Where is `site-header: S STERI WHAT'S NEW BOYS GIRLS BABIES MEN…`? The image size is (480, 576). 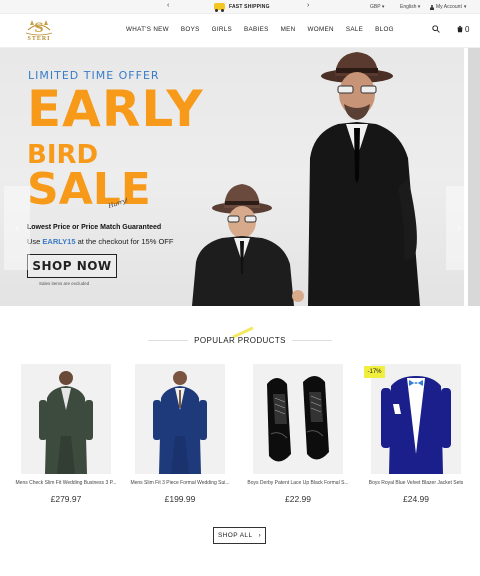 site-header: S STERI WHAT'S NEW BOYS GIRLS BABIES MEN… is located at coordinates (240, 31).